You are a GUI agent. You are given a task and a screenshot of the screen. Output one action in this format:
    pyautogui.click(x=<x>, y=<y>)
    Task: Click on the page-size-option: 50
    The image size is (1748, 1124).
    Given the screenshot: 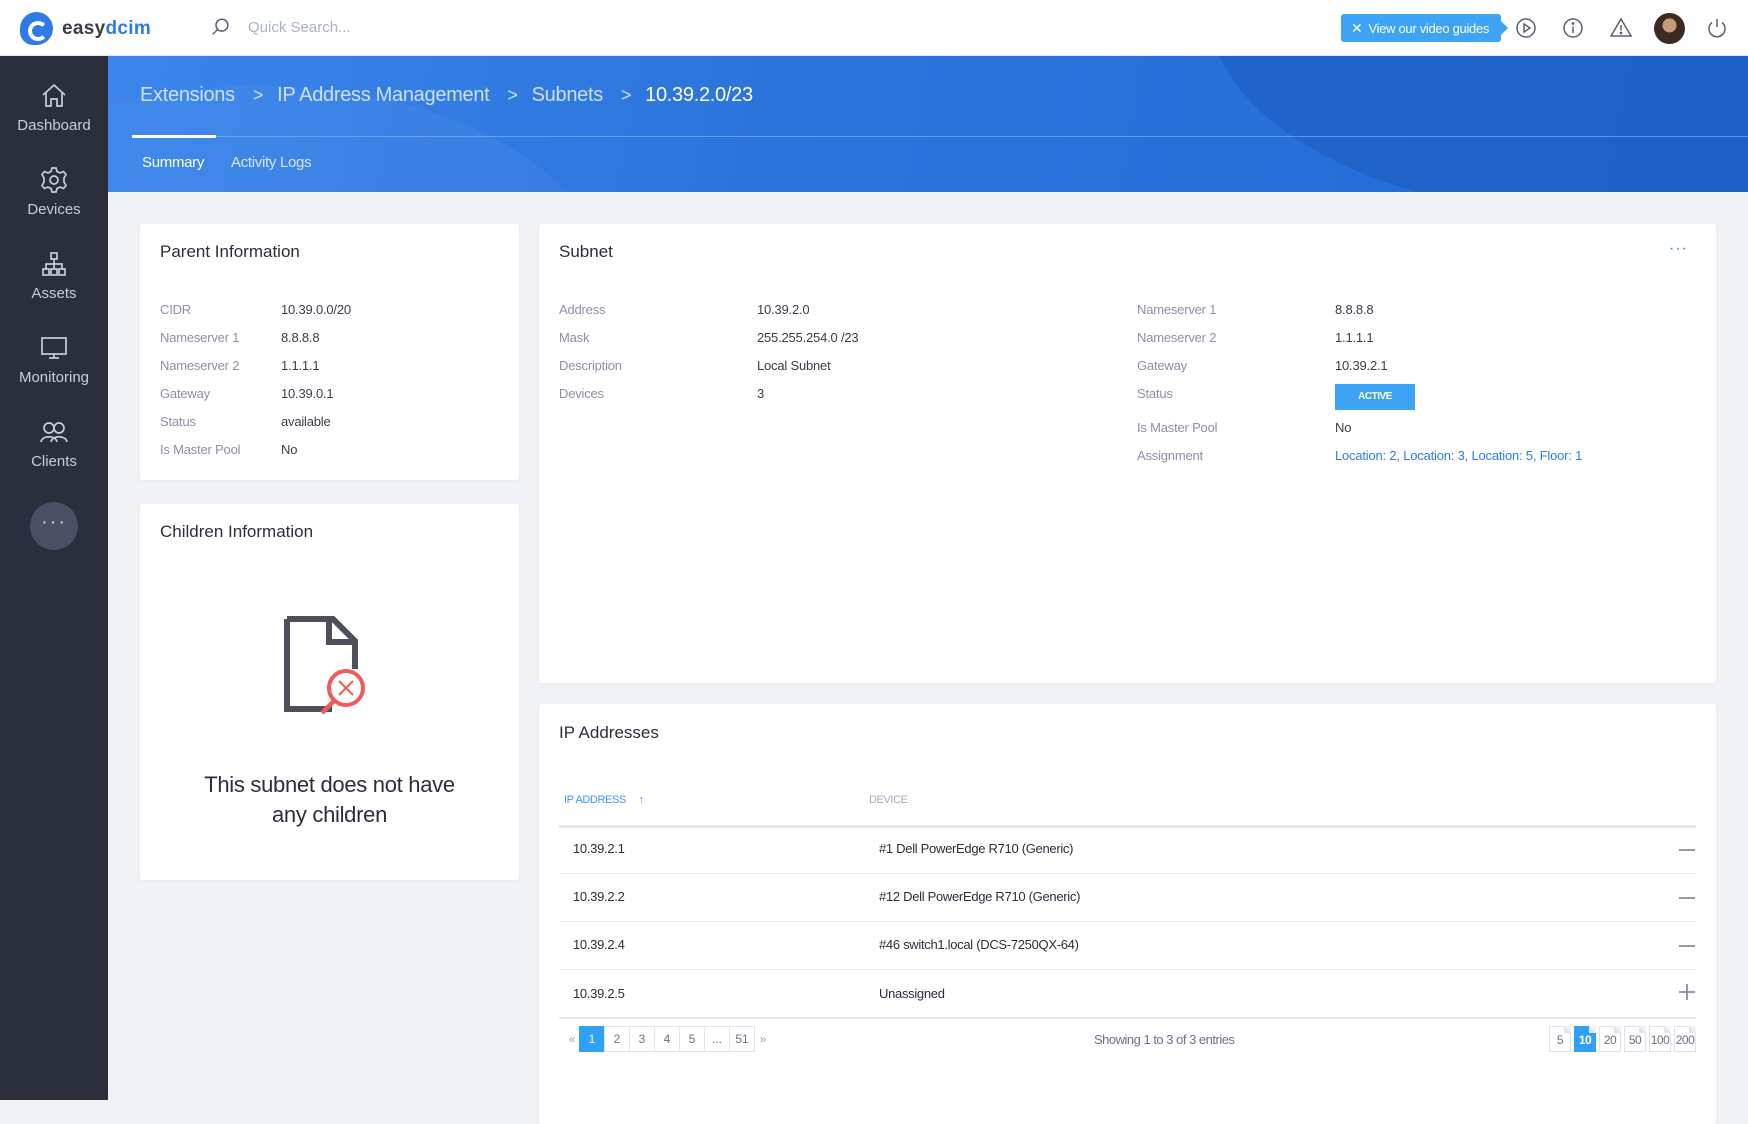 What is the action you would take?
    pyautogui.click(x=1635, y=1039)
    